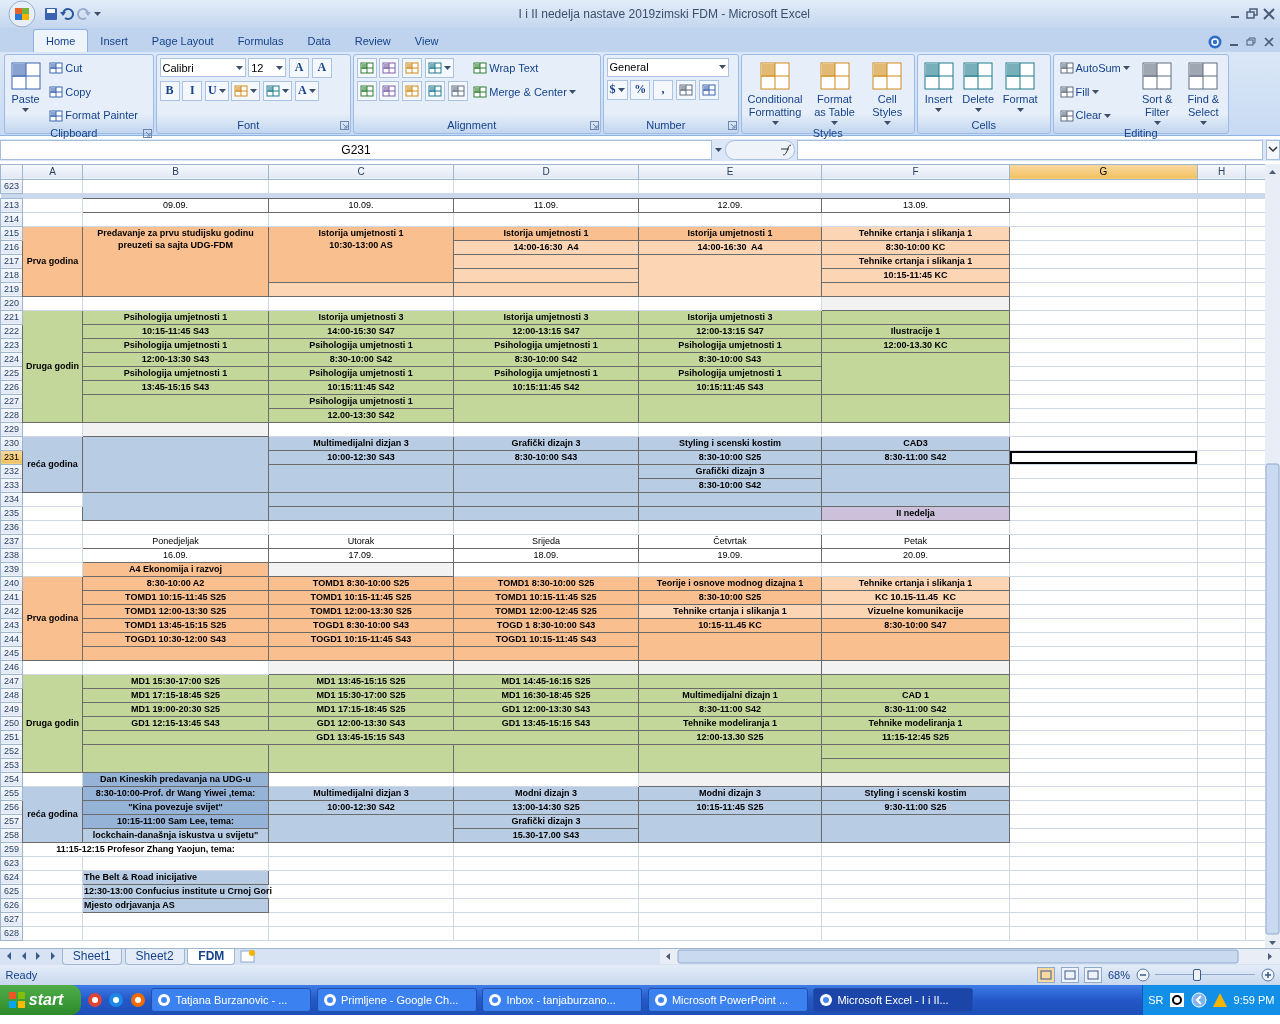  Describe the element at coordinates (1103, 172) in the screenshot. I see `column-header: G` at that location.